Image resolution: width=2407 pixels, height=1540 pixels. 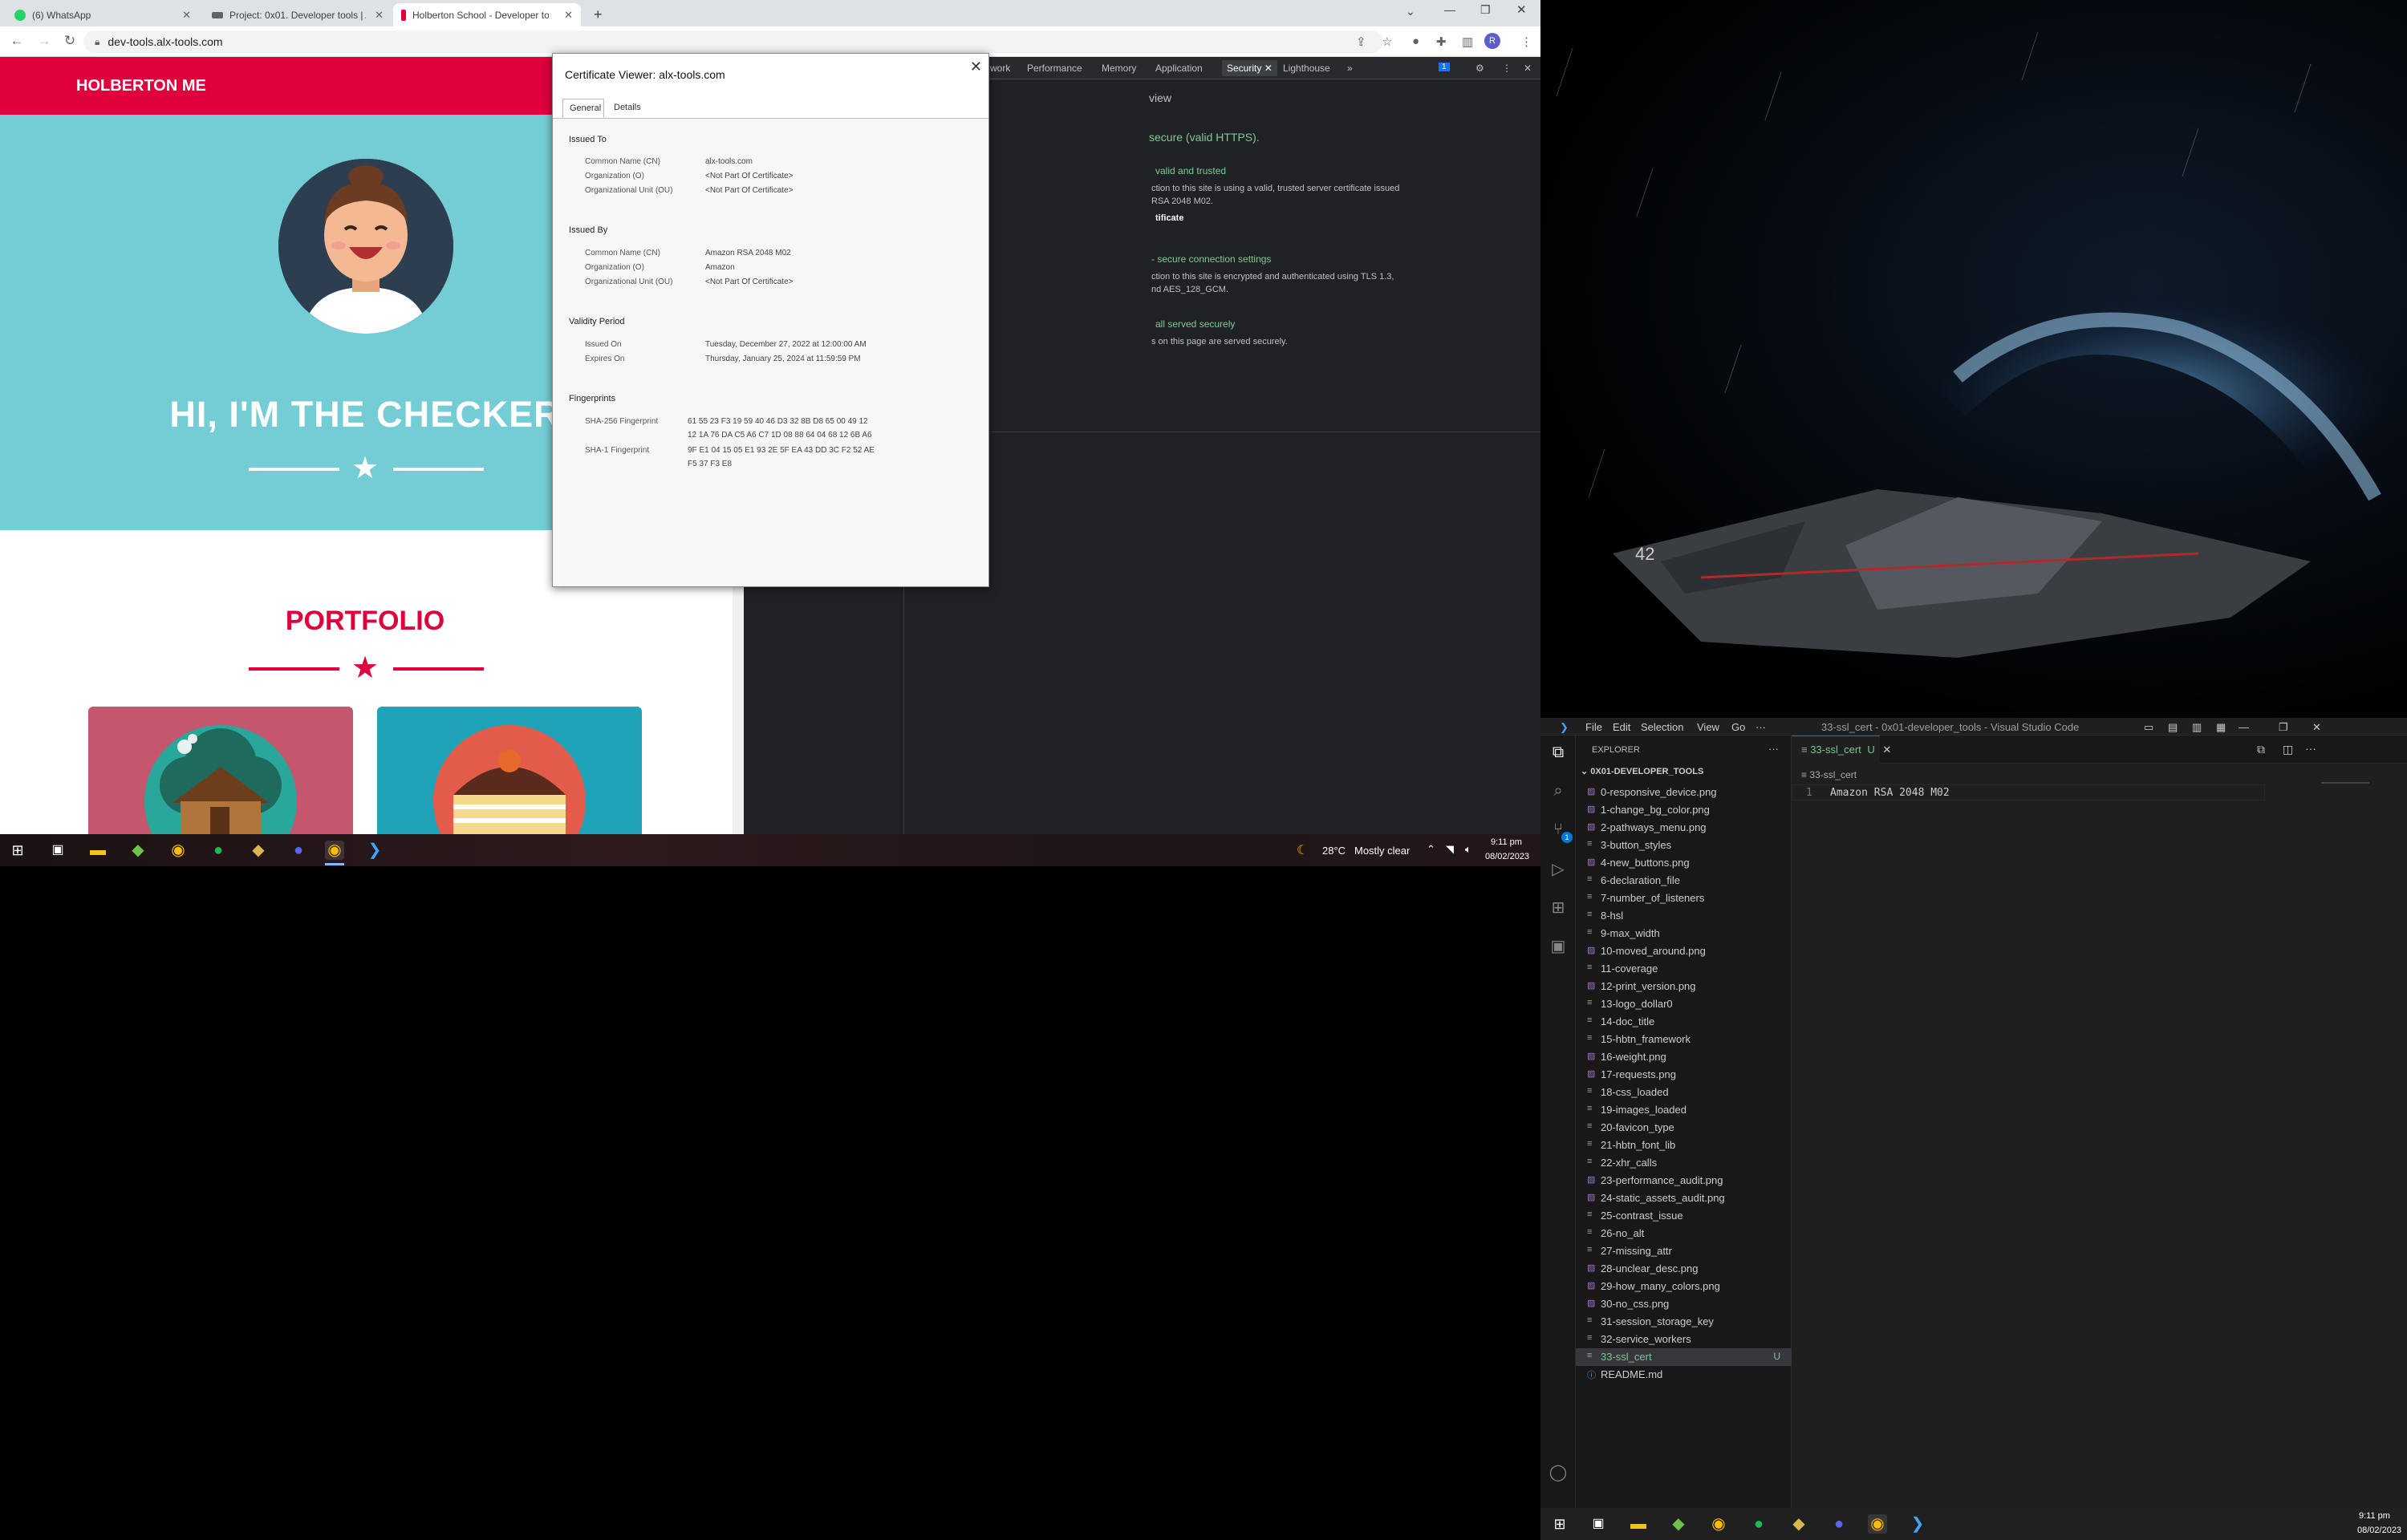 What do you see at coordinates (299, 850) in the screenshot?
I see `discord-icon: ●` at bounding box center [299, 850].